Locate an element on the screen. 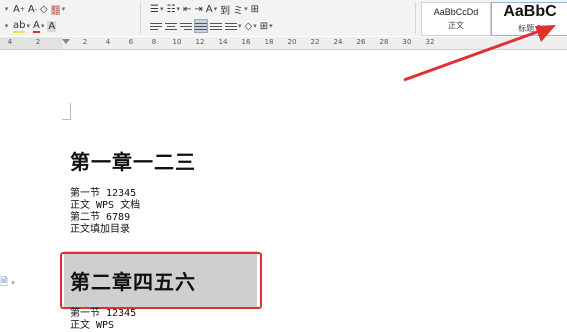 This screenshot has width=567, height=332. style-heading-1-sample: AaBbC is located at coordinates (530, 11).